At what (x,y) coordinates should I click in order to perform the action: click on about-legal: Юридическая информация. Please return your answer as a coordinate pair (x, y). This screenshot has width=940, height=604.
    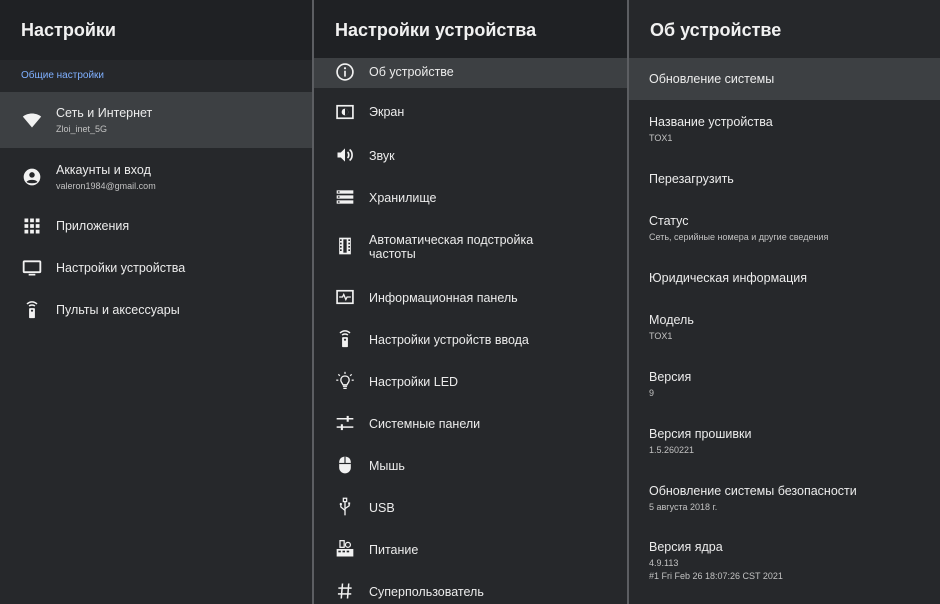
    Looking at the image, I should click on (784, 278).